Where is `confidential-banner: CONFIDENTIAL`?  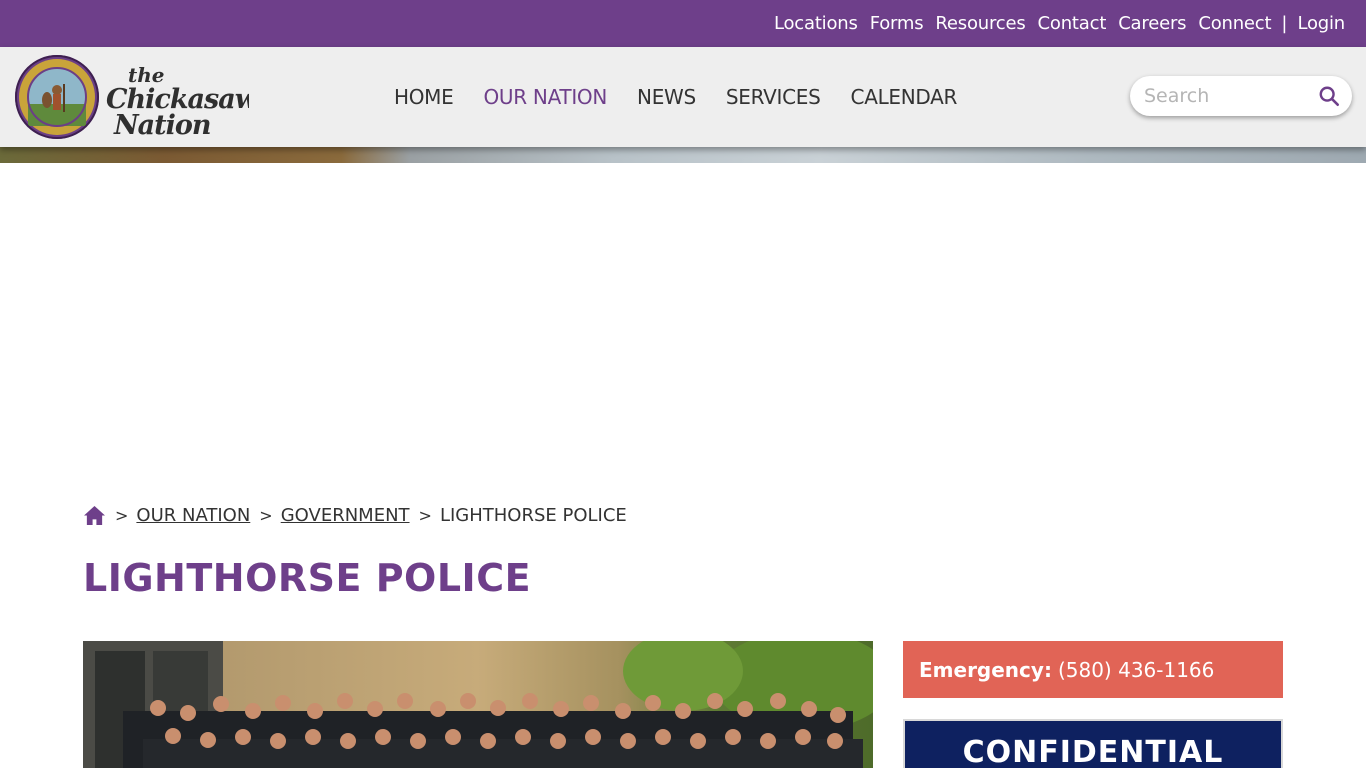 confidential-banner: CONFIDENTIAL is located at coordinates (1093, 743).